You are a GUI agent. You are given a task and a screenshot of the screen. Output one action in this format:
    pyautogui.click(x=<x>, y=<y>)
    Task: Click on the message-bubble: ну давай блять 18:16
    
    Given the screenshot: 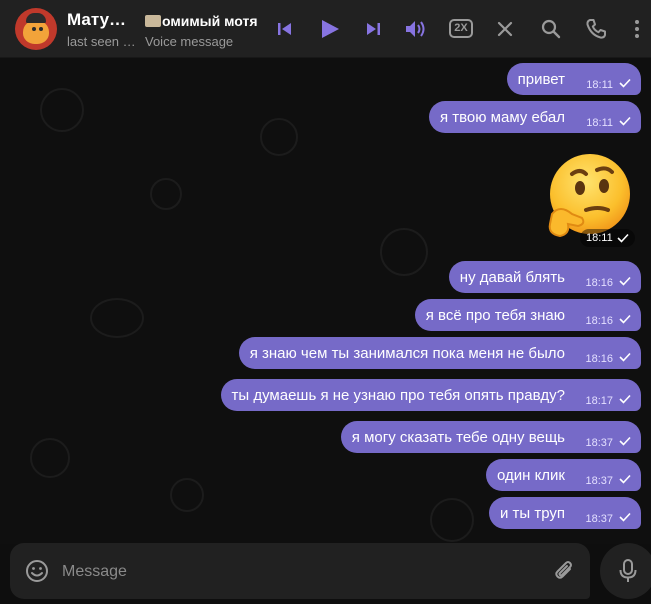 What is the action you would take?
    pyautogui.click(x=544, y=277)
    